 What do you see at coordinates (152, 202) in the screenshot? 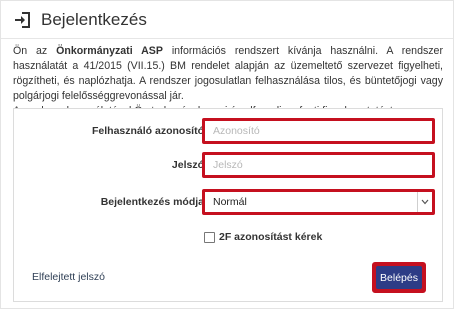
I see `login-method-label: Bejelentkezés módja` at bounding box center [152, 202].